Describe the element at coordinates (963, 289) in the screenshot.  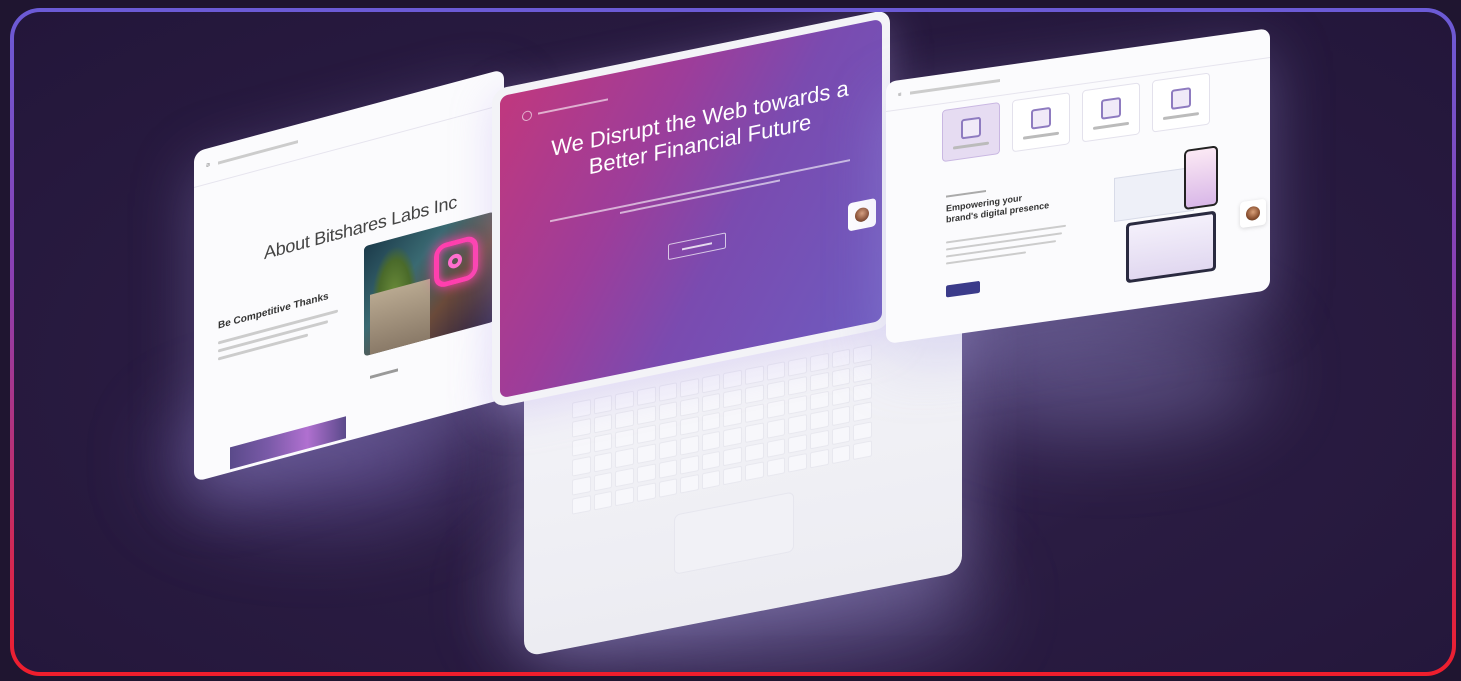
I see `services-cta-button` at that location.